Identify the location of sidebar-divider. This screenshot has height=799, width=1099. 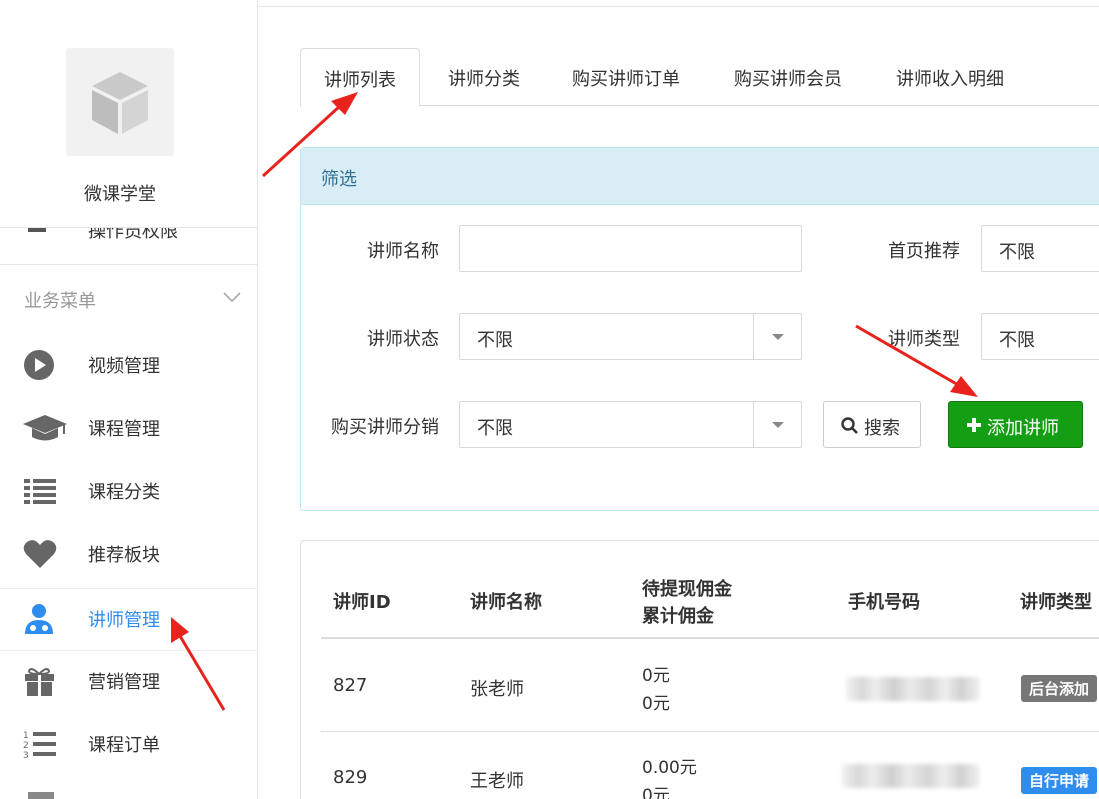
(129, 264).